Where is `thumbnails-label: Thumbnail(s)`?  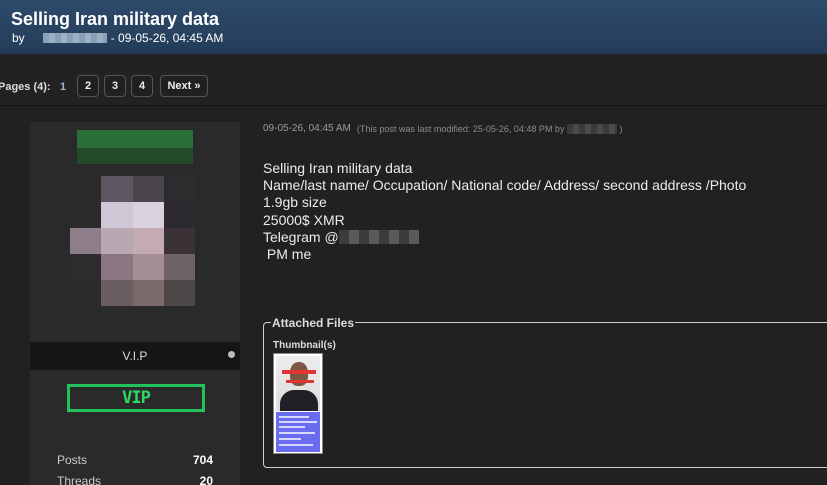 thumbnails-label: Thumbnail(s) is located at coordinates (304, 345).